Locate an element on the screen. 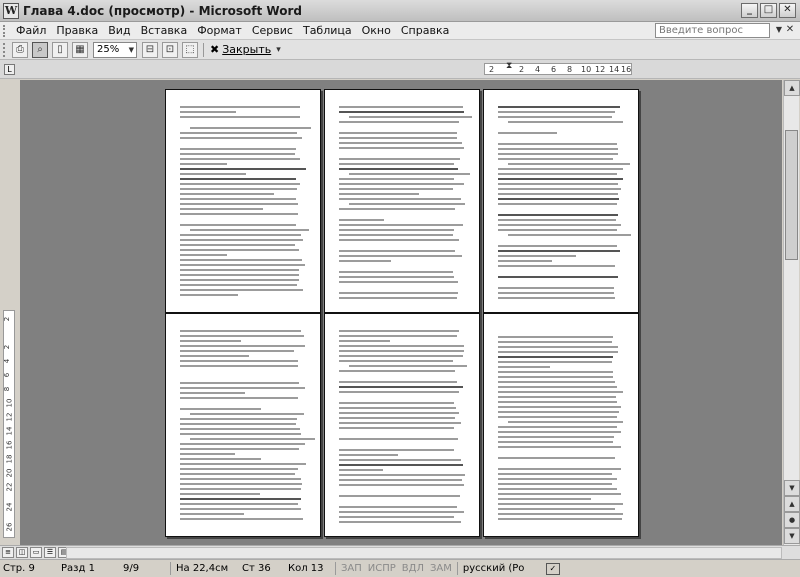 The image size is (800, 577). status-record-macro: ЗАП is located at coordinates (351, 568).